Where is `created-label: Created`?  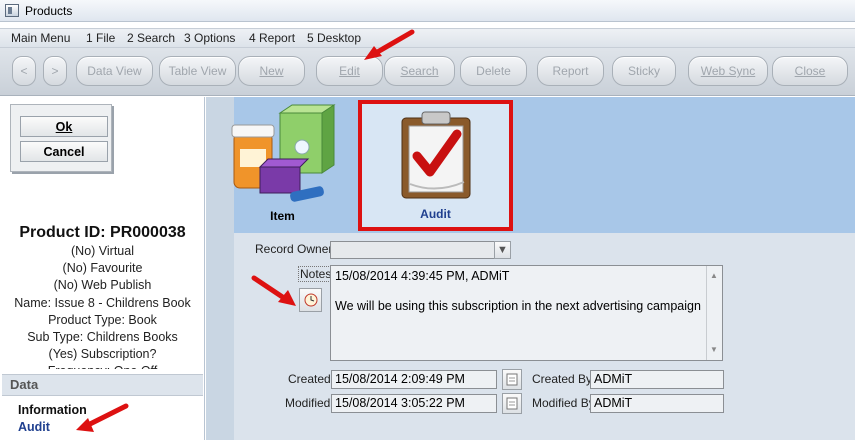 created-label: Created is located at coordinates (309, 379).